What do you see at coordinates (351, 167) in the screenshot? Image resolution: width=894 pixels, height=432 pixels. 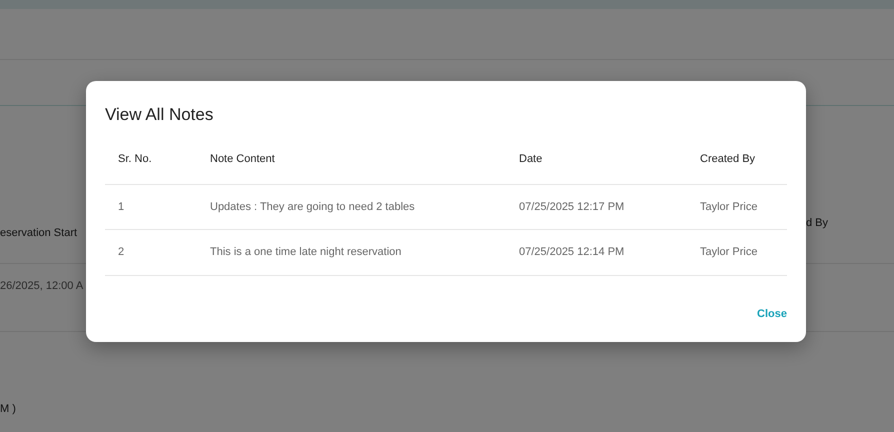 I see `column-header: Note Content` at bounding box center [351, 167].